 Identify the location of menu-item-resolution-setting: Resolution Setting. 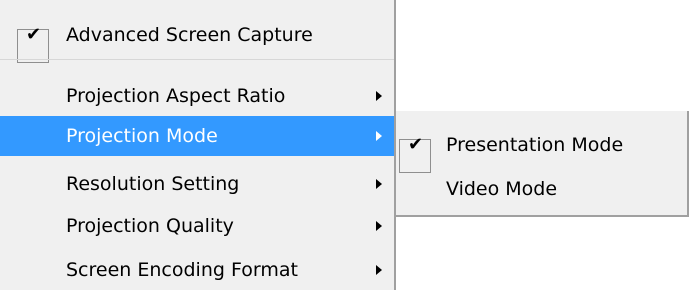
(197, 184).